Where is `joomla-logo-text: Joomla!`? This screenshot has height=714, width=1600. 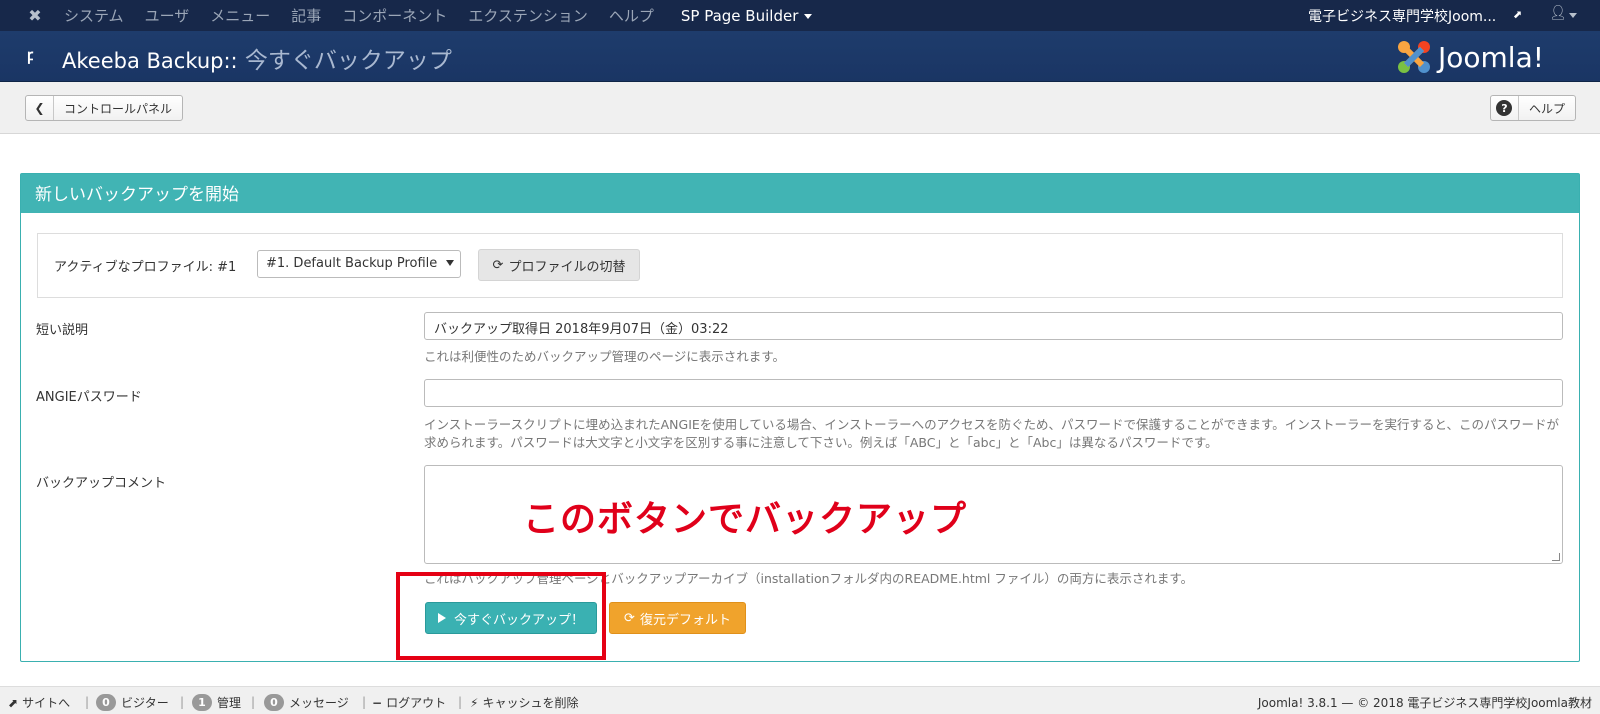 joomla-logo-text: Joomla! is located at coordinates (1491, 57).